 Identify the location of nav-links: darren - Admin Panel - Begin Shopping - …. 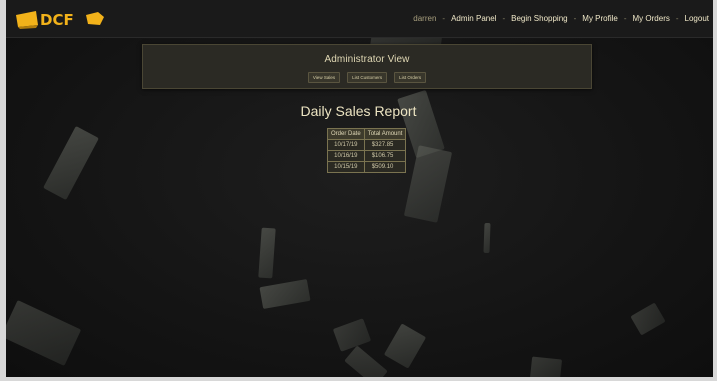
(561, 18).